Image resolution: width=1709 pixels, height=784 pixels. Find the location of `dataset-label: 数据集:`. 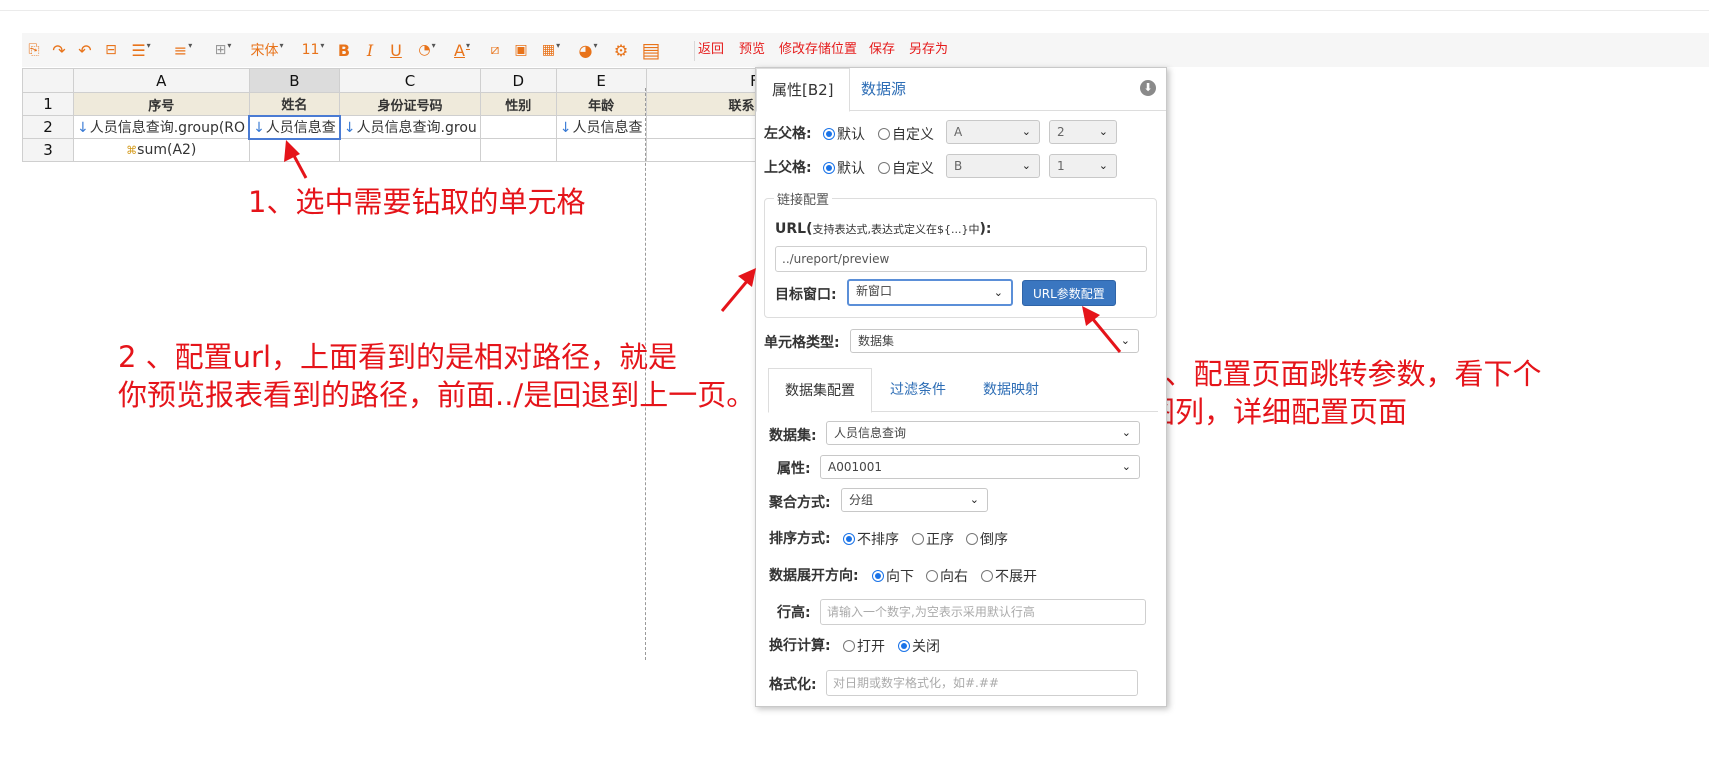

dataset-label: 数据集: is located at coordinates (793, 436).